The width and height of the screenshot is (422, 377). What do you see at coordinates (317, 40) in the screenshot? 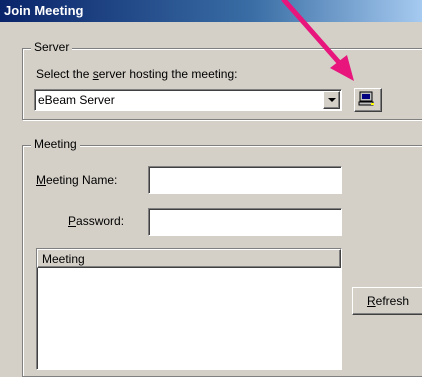
I see `annotation-arrow-icon` at bounding box center [317, 40].